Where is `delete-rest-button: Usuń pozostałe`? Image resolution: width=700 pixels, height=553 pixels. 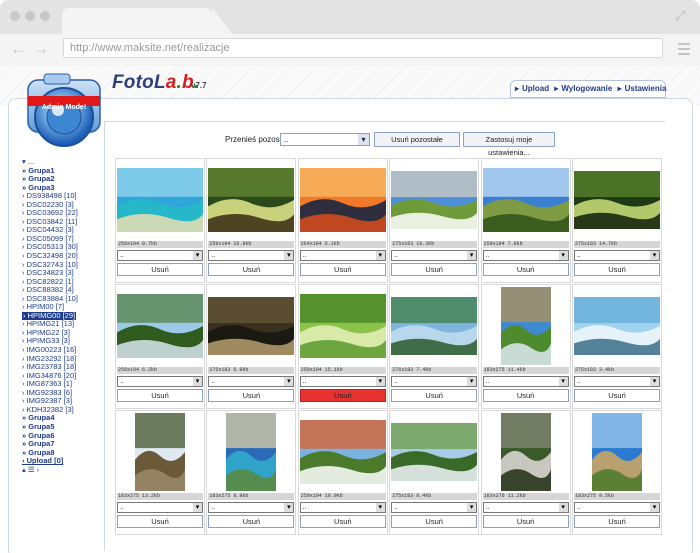
delete-rest-button: Usuń pozostałe is located at coordinates (417, 139).